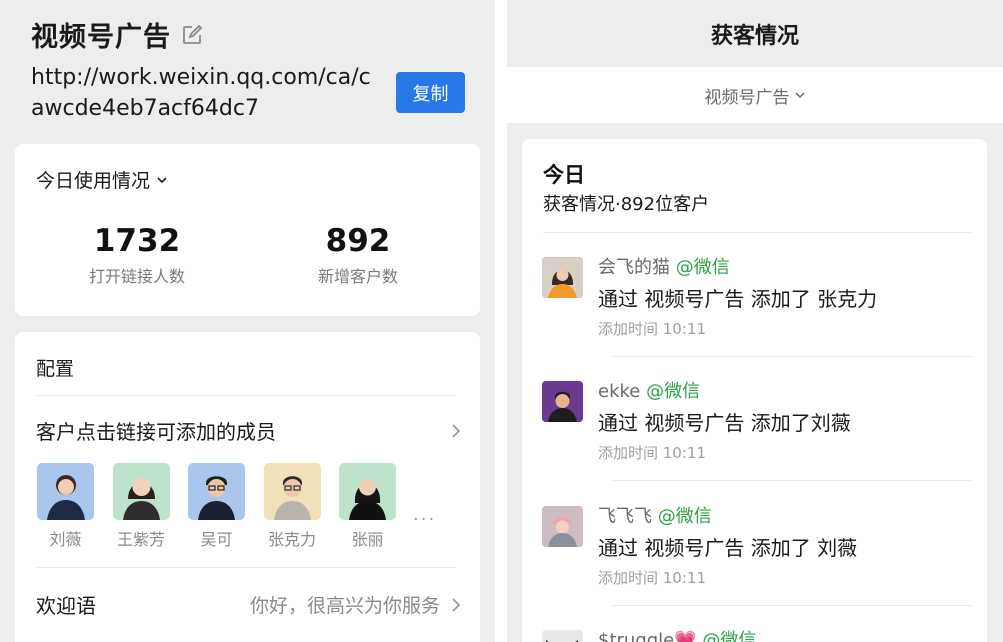 The width and height of the screenshot is (1003, 642). I want to click on member-item: 王紫芳, so click(141, 506).